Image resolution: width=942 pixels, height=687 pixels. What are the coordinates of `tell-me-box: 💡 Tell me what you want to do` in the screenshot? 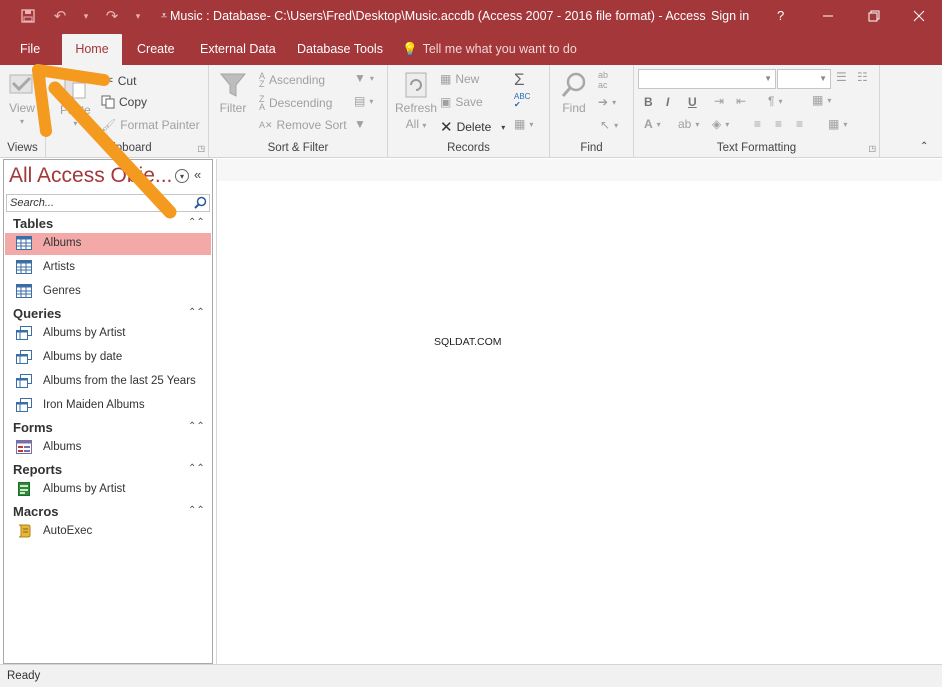 It's located at (489, 49).